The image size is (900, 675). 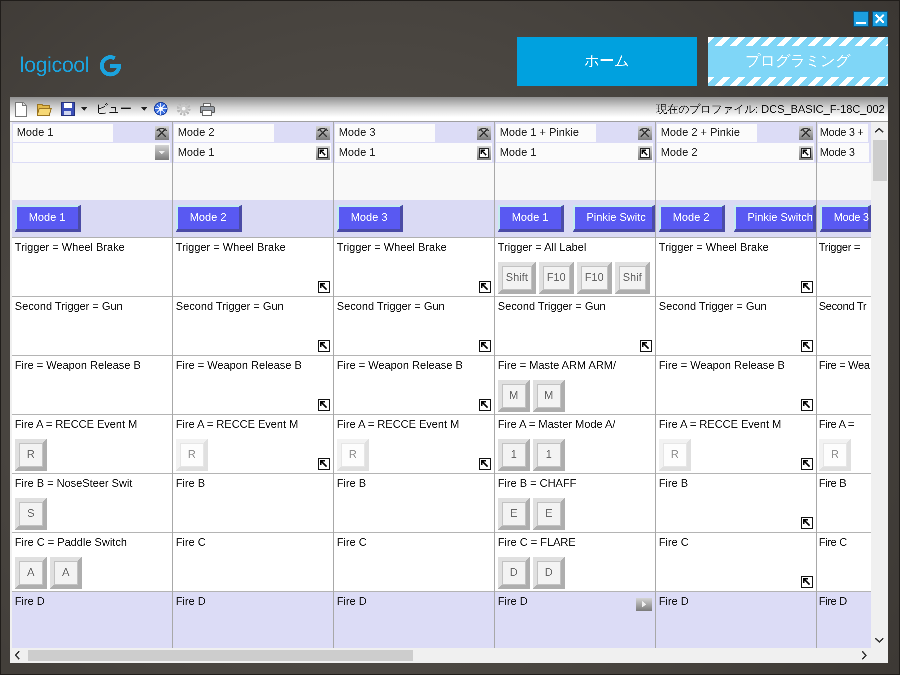 What do you see at coordinates (546, 133) in the screenshot?
I see `mode-name-field: Mode 1 + Pinkie` at bounding box center [546, 133].